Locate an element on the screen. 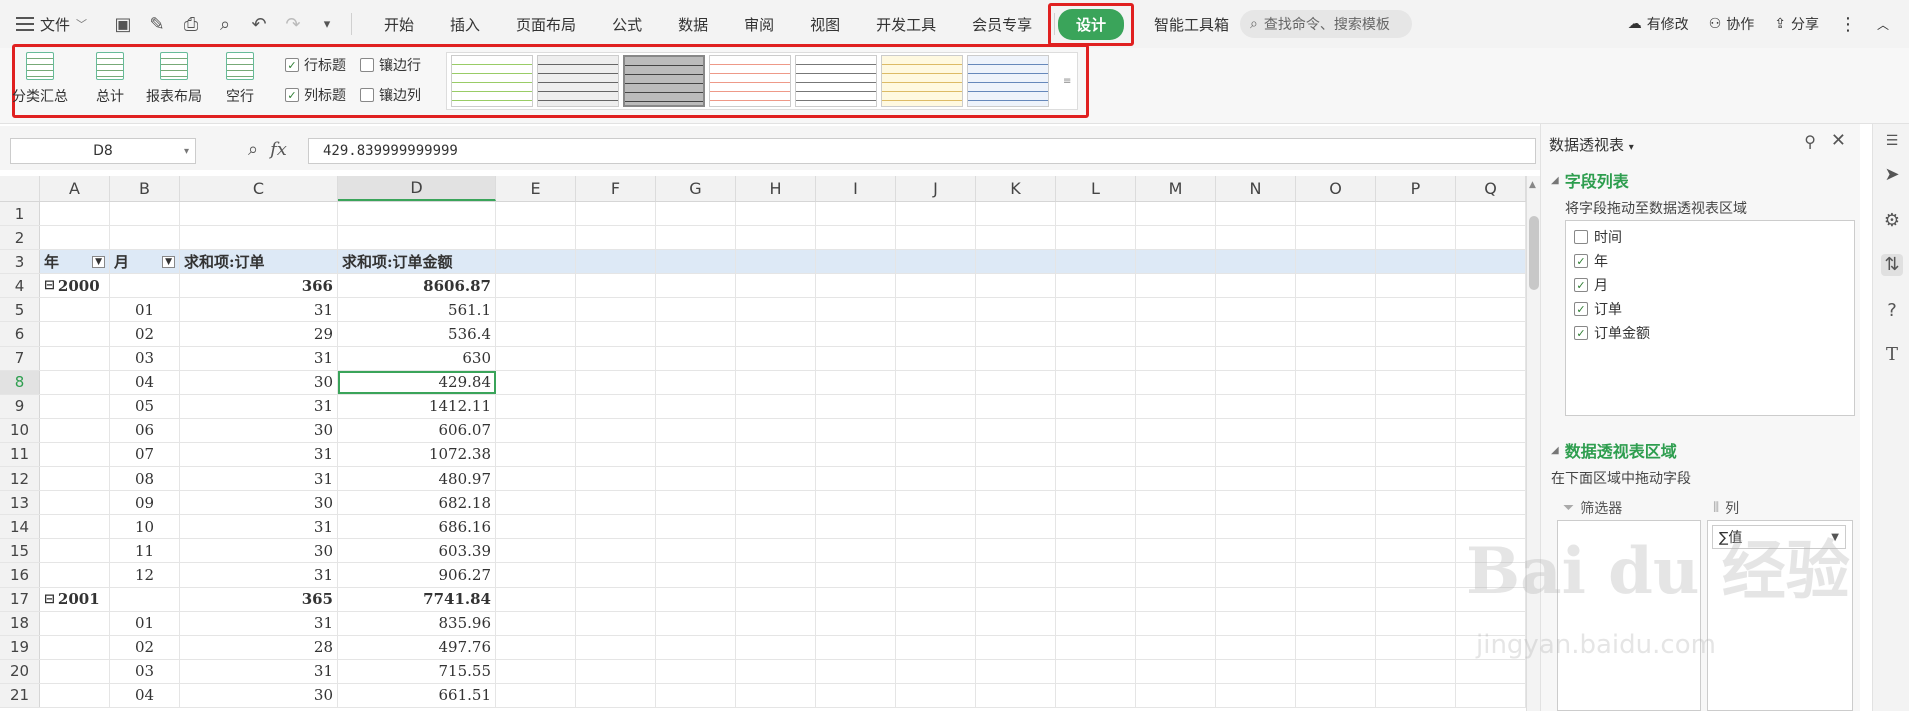 This screenshot has width=1909, height=711. column-header: I is located at coordinates (856, 188).